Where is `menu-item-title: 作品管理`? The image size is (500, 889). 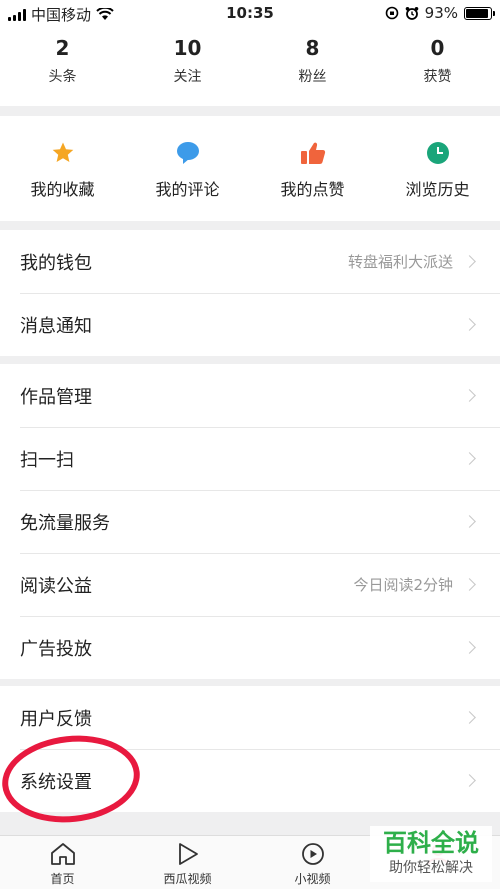 menu-item-title: 作品管理 is located at coordinates (56, 397).